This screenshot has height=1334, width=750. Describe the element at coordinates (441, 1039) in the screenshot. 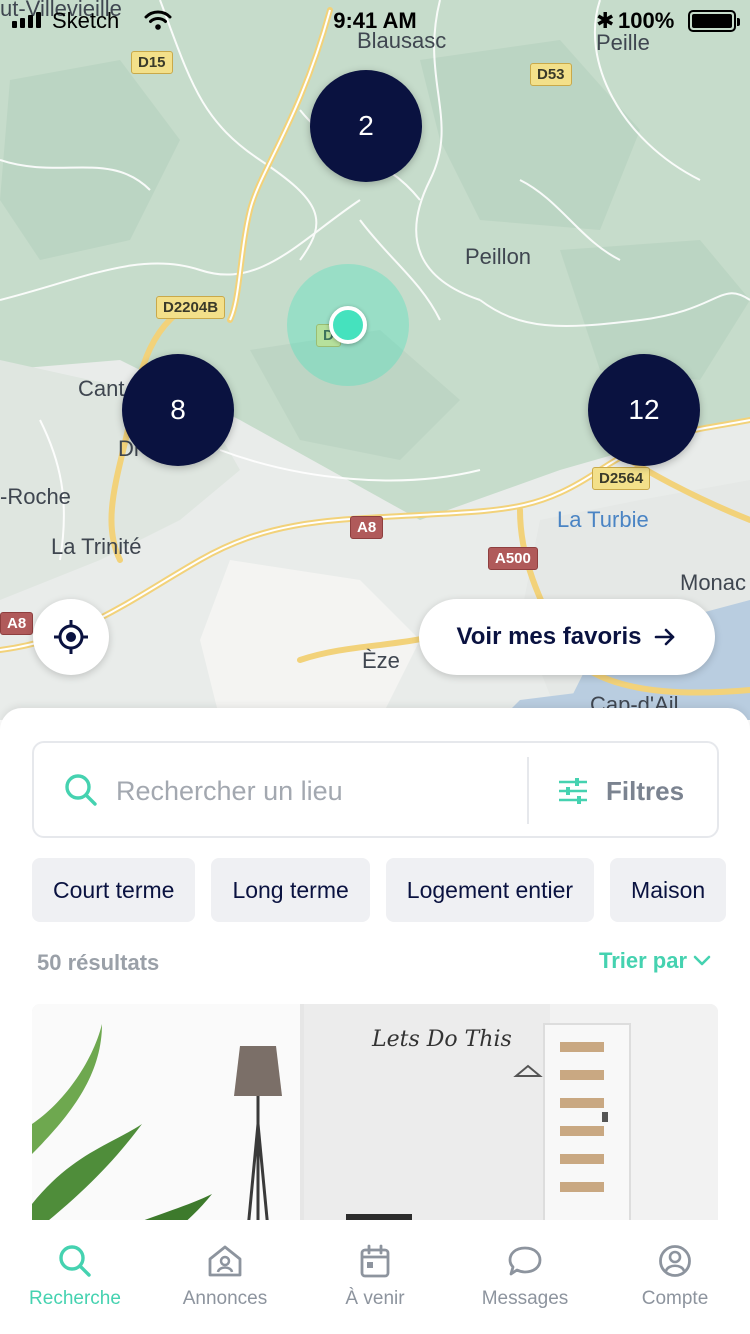

I see `wall-lettering: Lets Do This` at that location.